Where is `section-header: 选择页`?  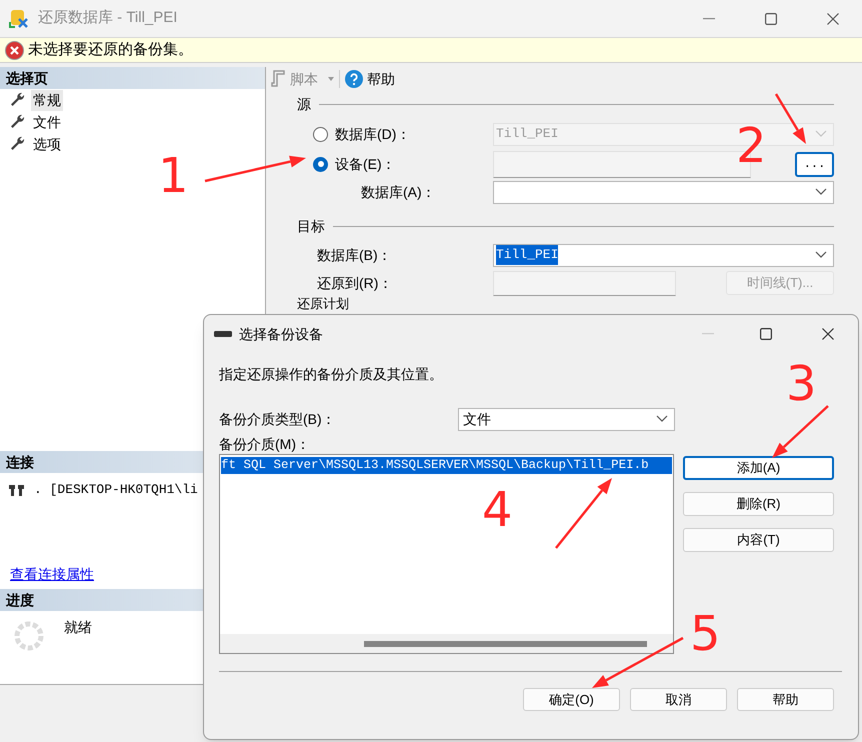
section-header: 选择页 is located at coordinates (132, 78).